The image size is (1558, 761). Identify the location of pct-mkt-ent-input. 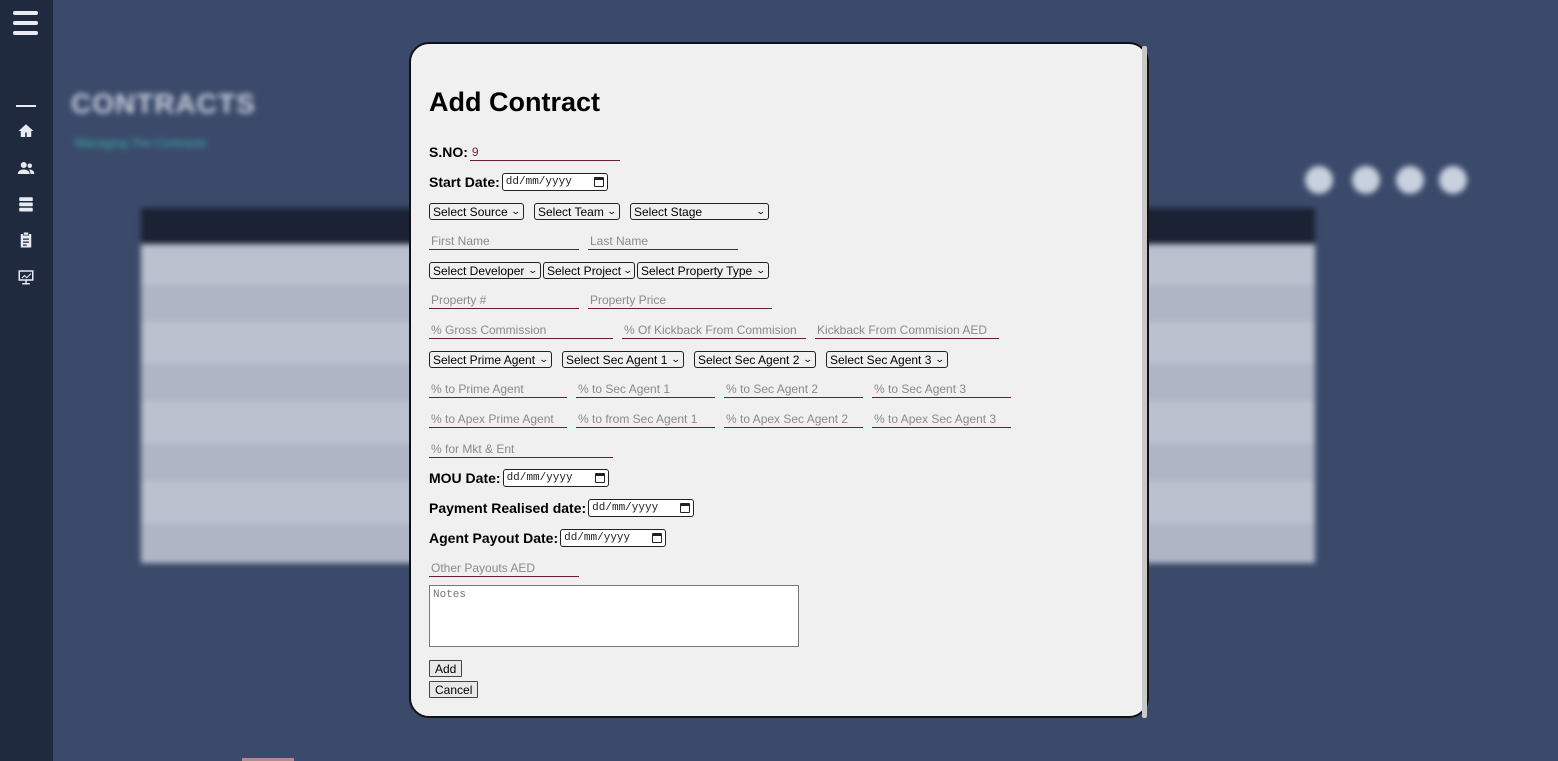
(521, 449).